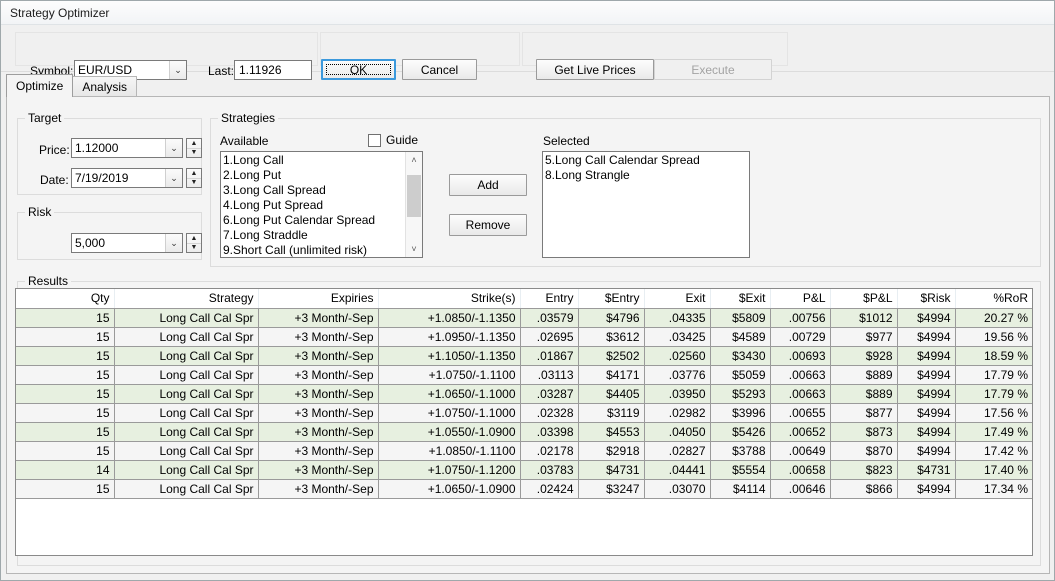 Image resolution: width=1055 pixels, height=581 pixels. Describe the element at coordinates (97, 148) in the screenshot. I see `price-value: 1.12000` at that location.